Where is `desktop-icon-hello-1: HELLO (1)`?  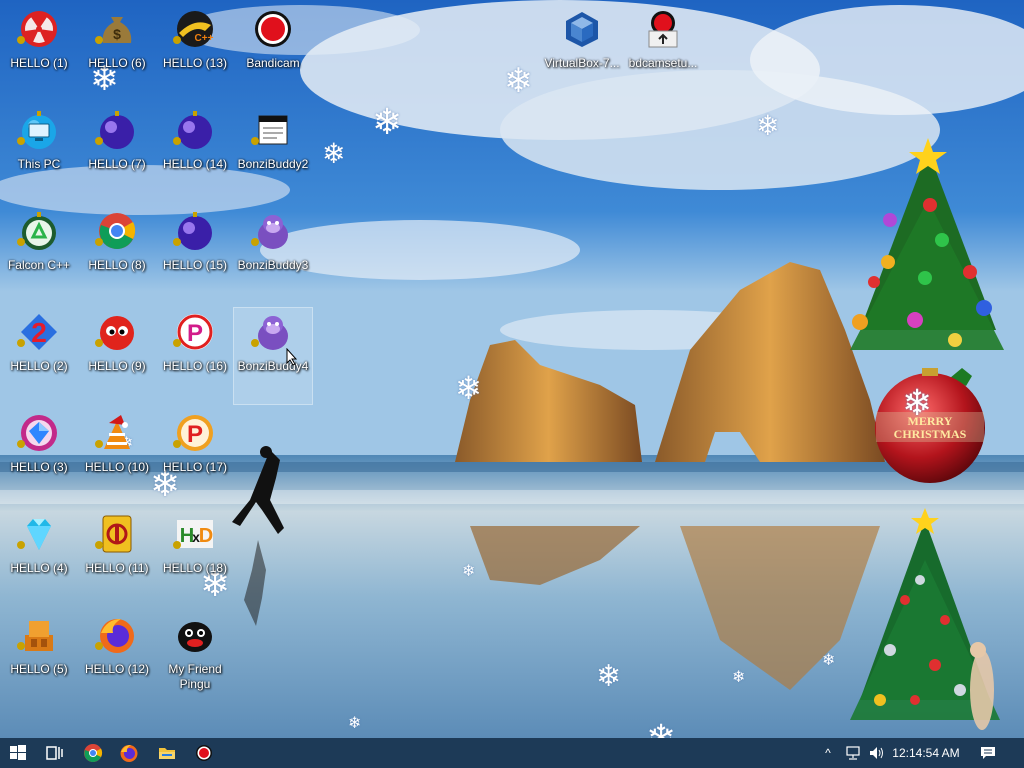
desktop-icon-hello-1: HELLO (1) is located at coordinates (39, 53).